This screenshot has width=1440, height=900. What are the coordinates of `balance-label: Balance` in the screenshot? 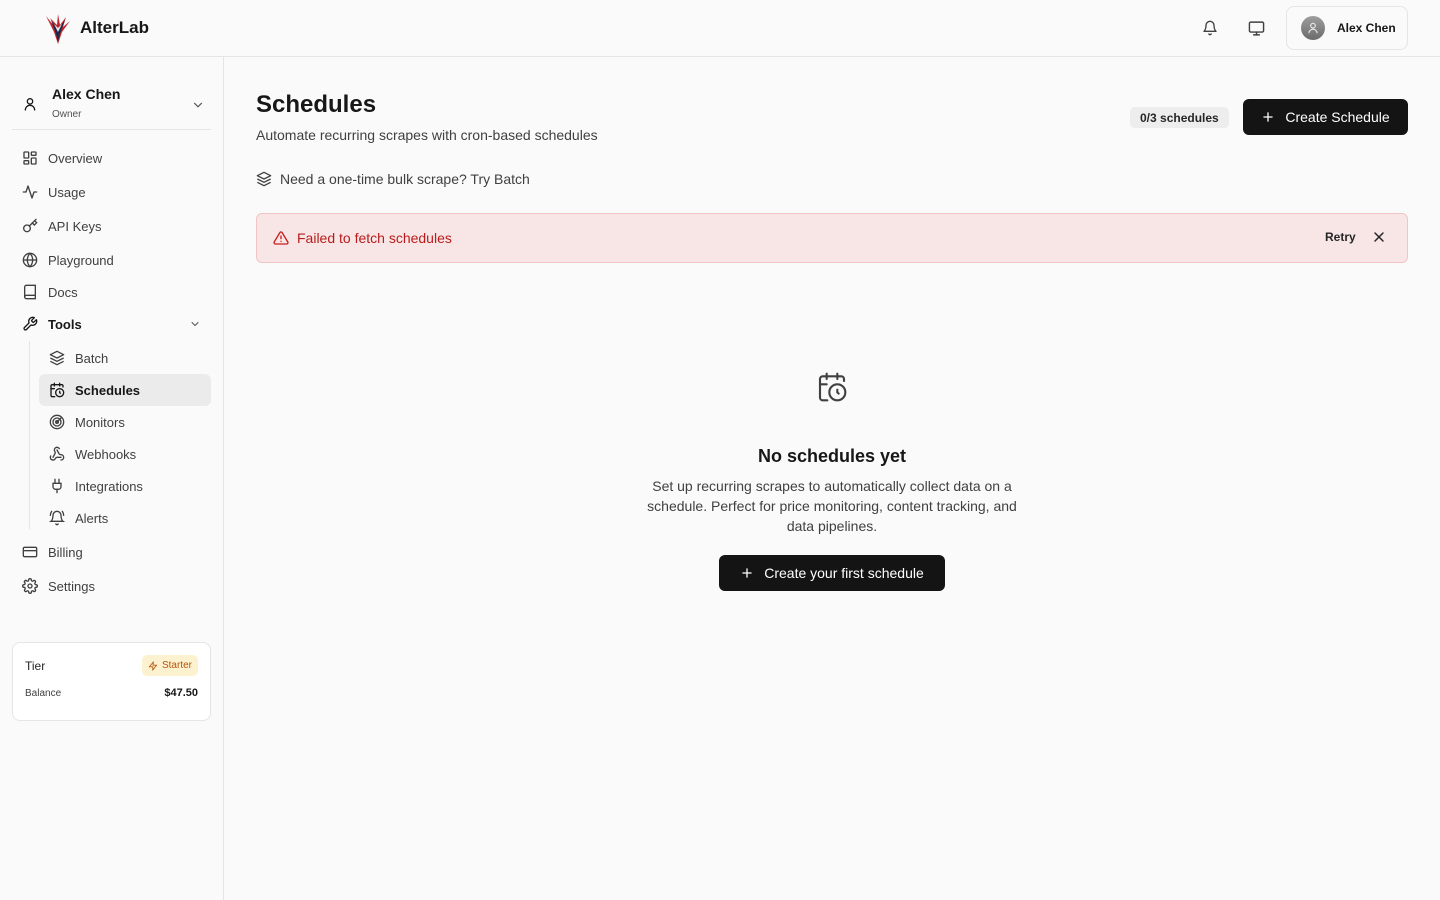 It's located at (43, 693).